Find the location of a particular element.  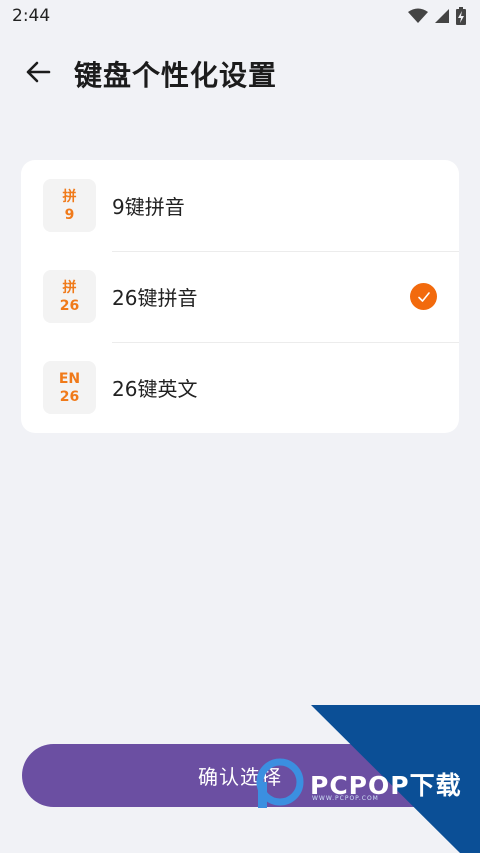

option-9-key-pinyin: 拼 9 9键拼音 is located at coordinates (240, 205).